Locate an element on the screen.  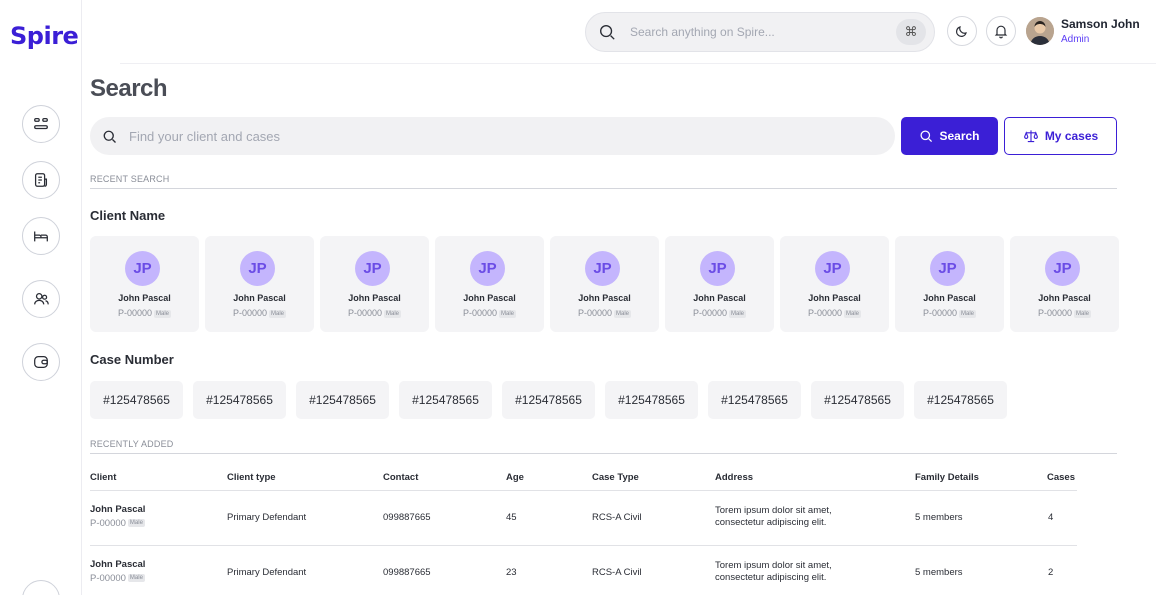
my-cases-button: My cases is located at coordinates (1060, 136).